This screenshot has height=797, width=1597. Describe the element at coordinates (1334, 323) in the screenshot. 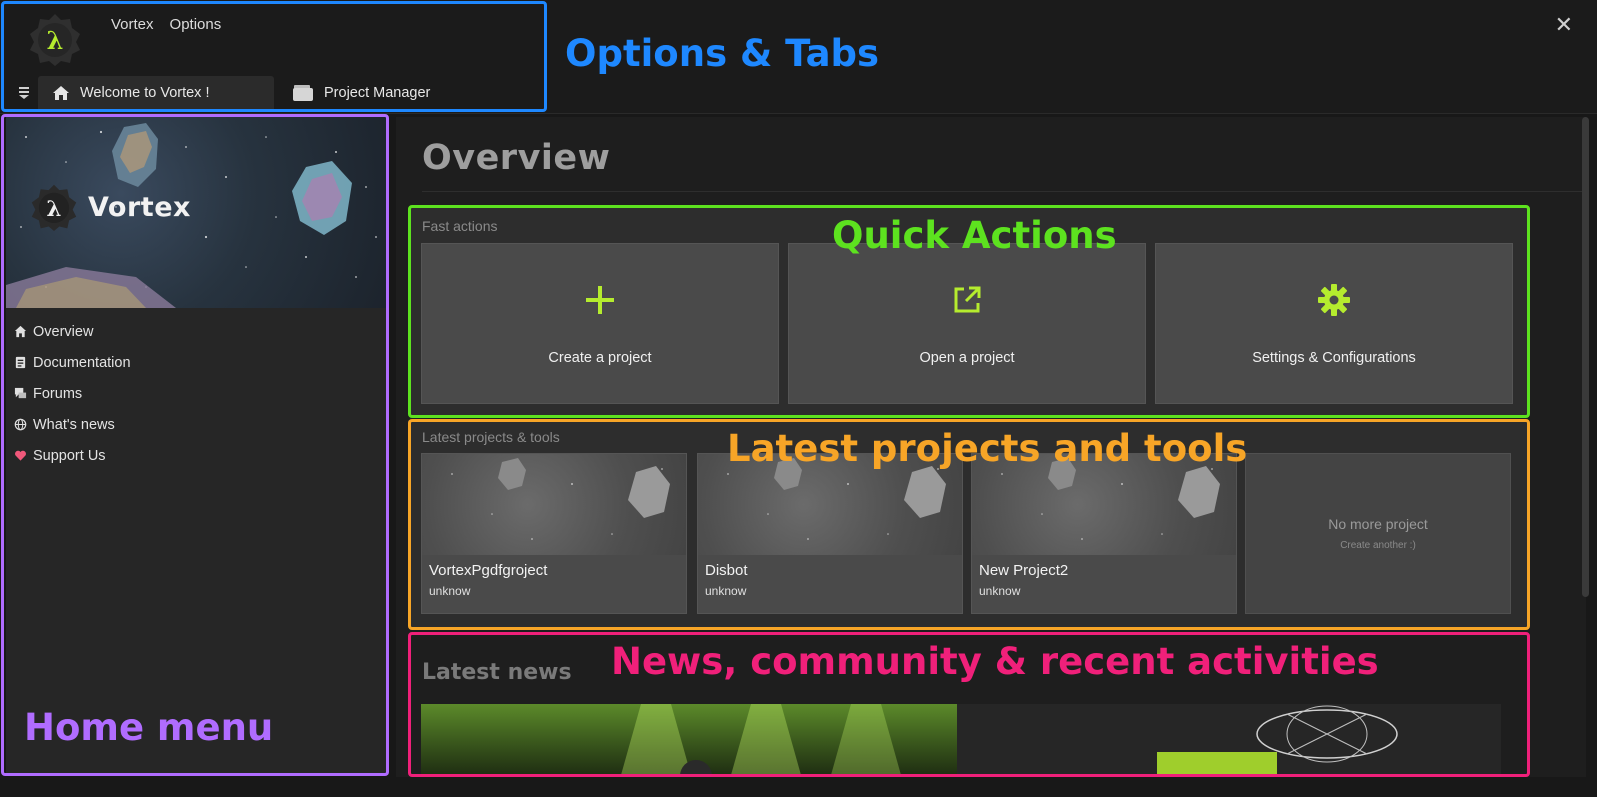

I see `settings-button: Settings & Configurations` at that location.